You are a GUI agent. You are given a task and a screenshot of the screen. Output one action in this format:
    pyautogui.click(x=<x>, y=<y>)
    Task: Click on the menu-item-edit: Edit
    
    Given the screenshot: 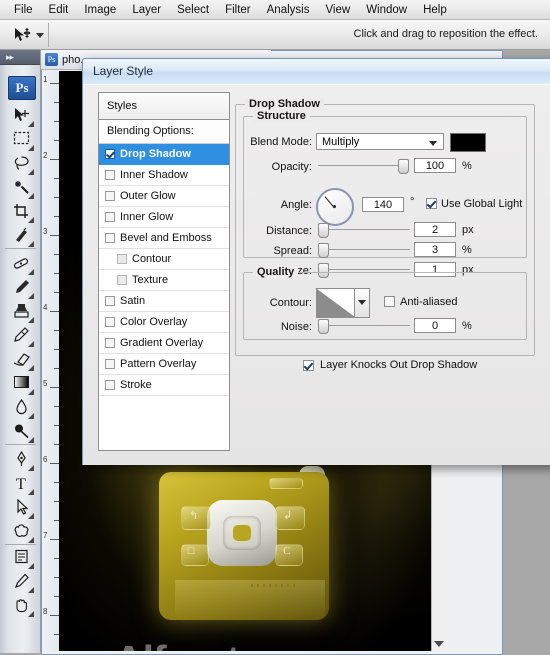 What is the action you would take?
    pyautogui.click(x=59, y=10)
    